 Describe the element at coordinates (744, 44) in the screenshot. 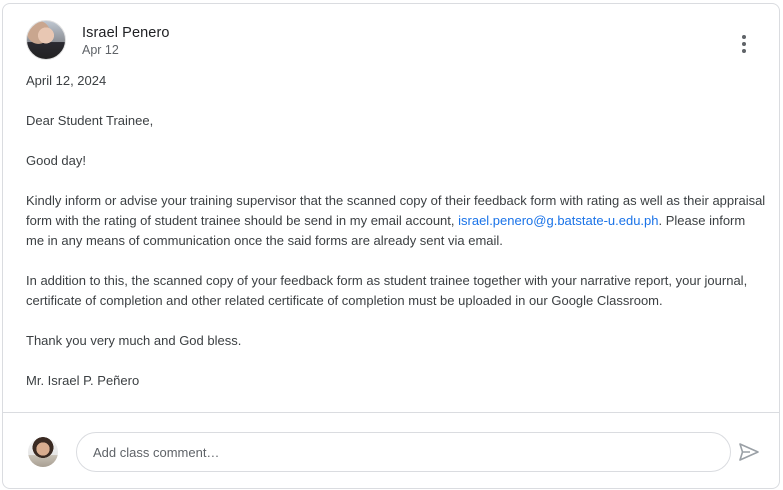

I see `more-options-button` at that location.